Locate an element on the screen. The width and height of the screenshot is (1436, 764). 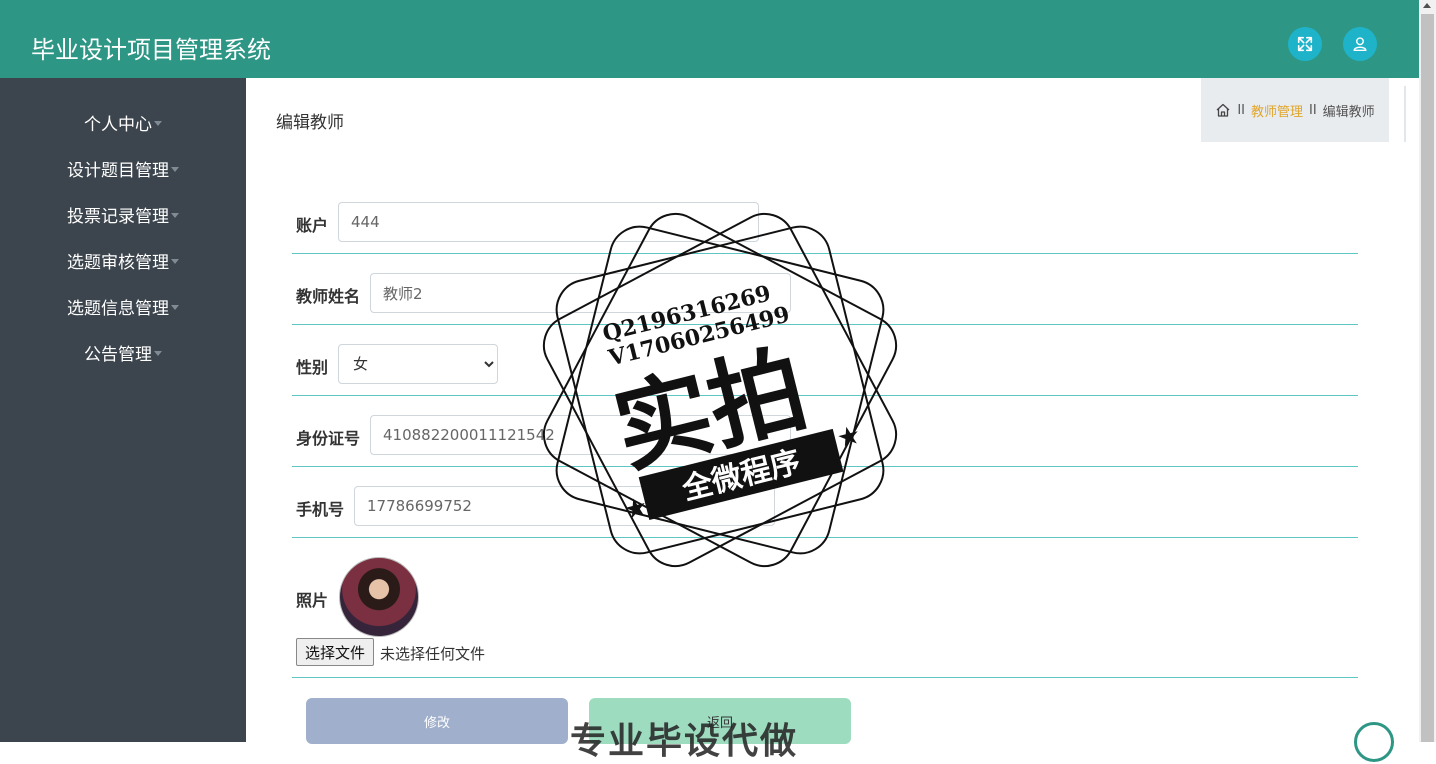
expand-icon is located at coordinates (1305, 44).